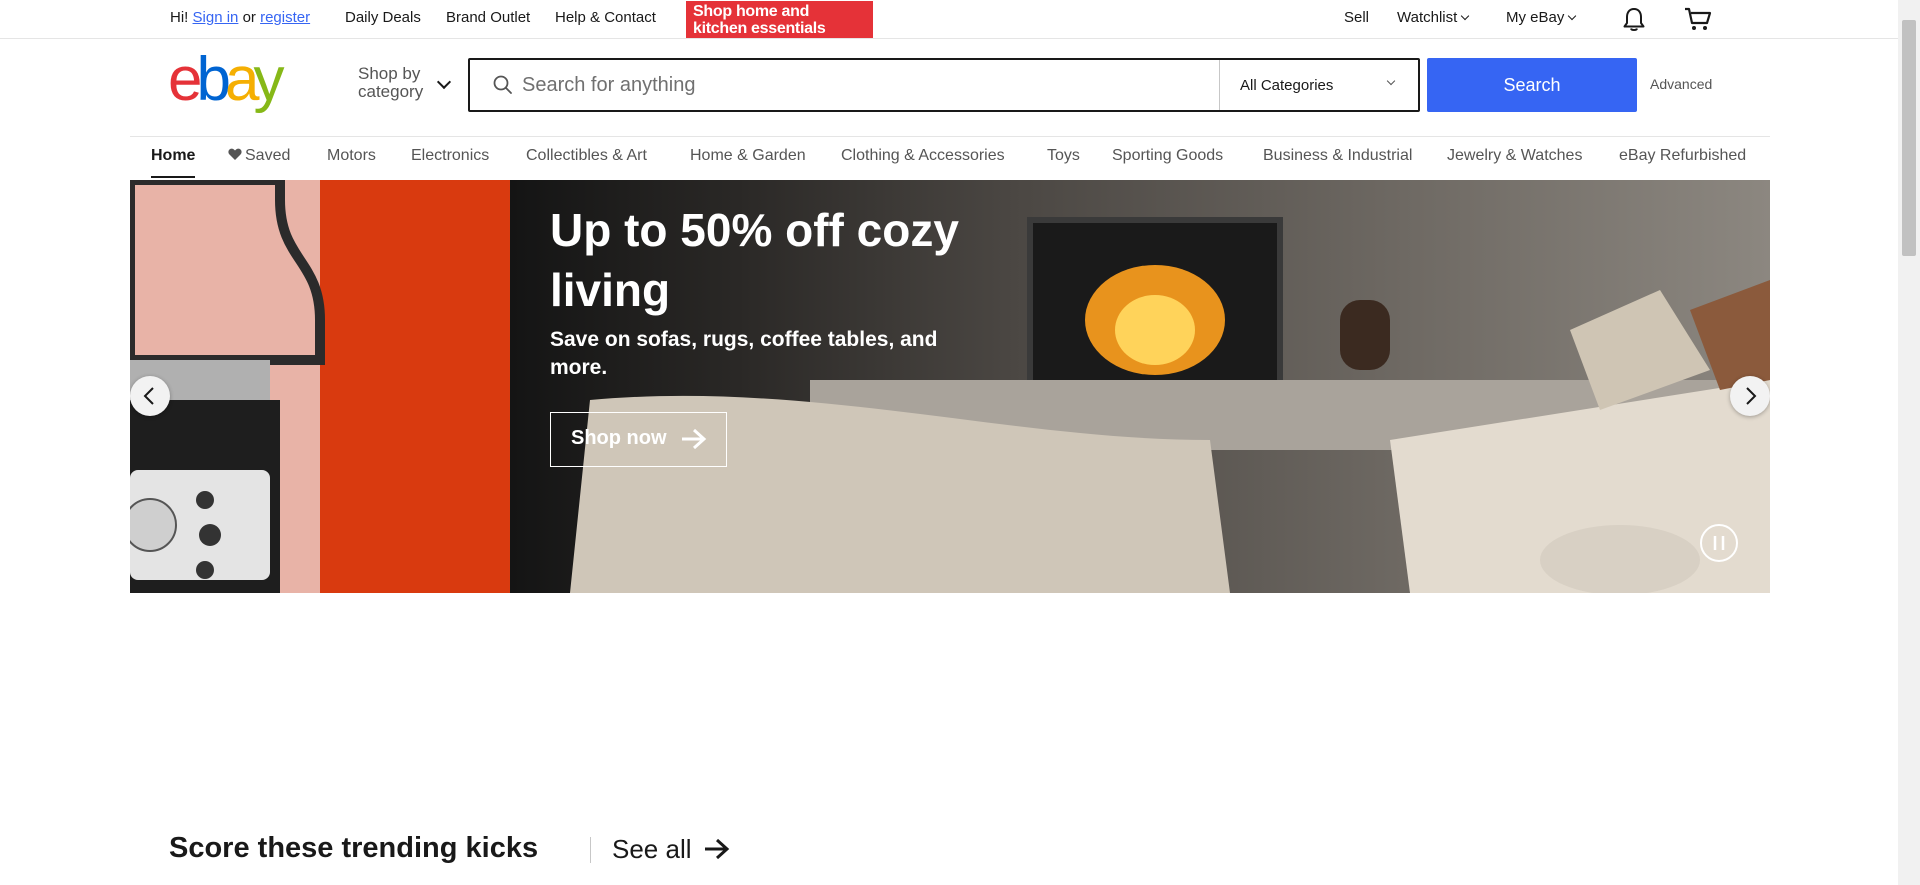 The image size is (1920, 885). Describe the element at coordinates (173, 177) in the screenshot. I see `nav-active-indicator` at that location.